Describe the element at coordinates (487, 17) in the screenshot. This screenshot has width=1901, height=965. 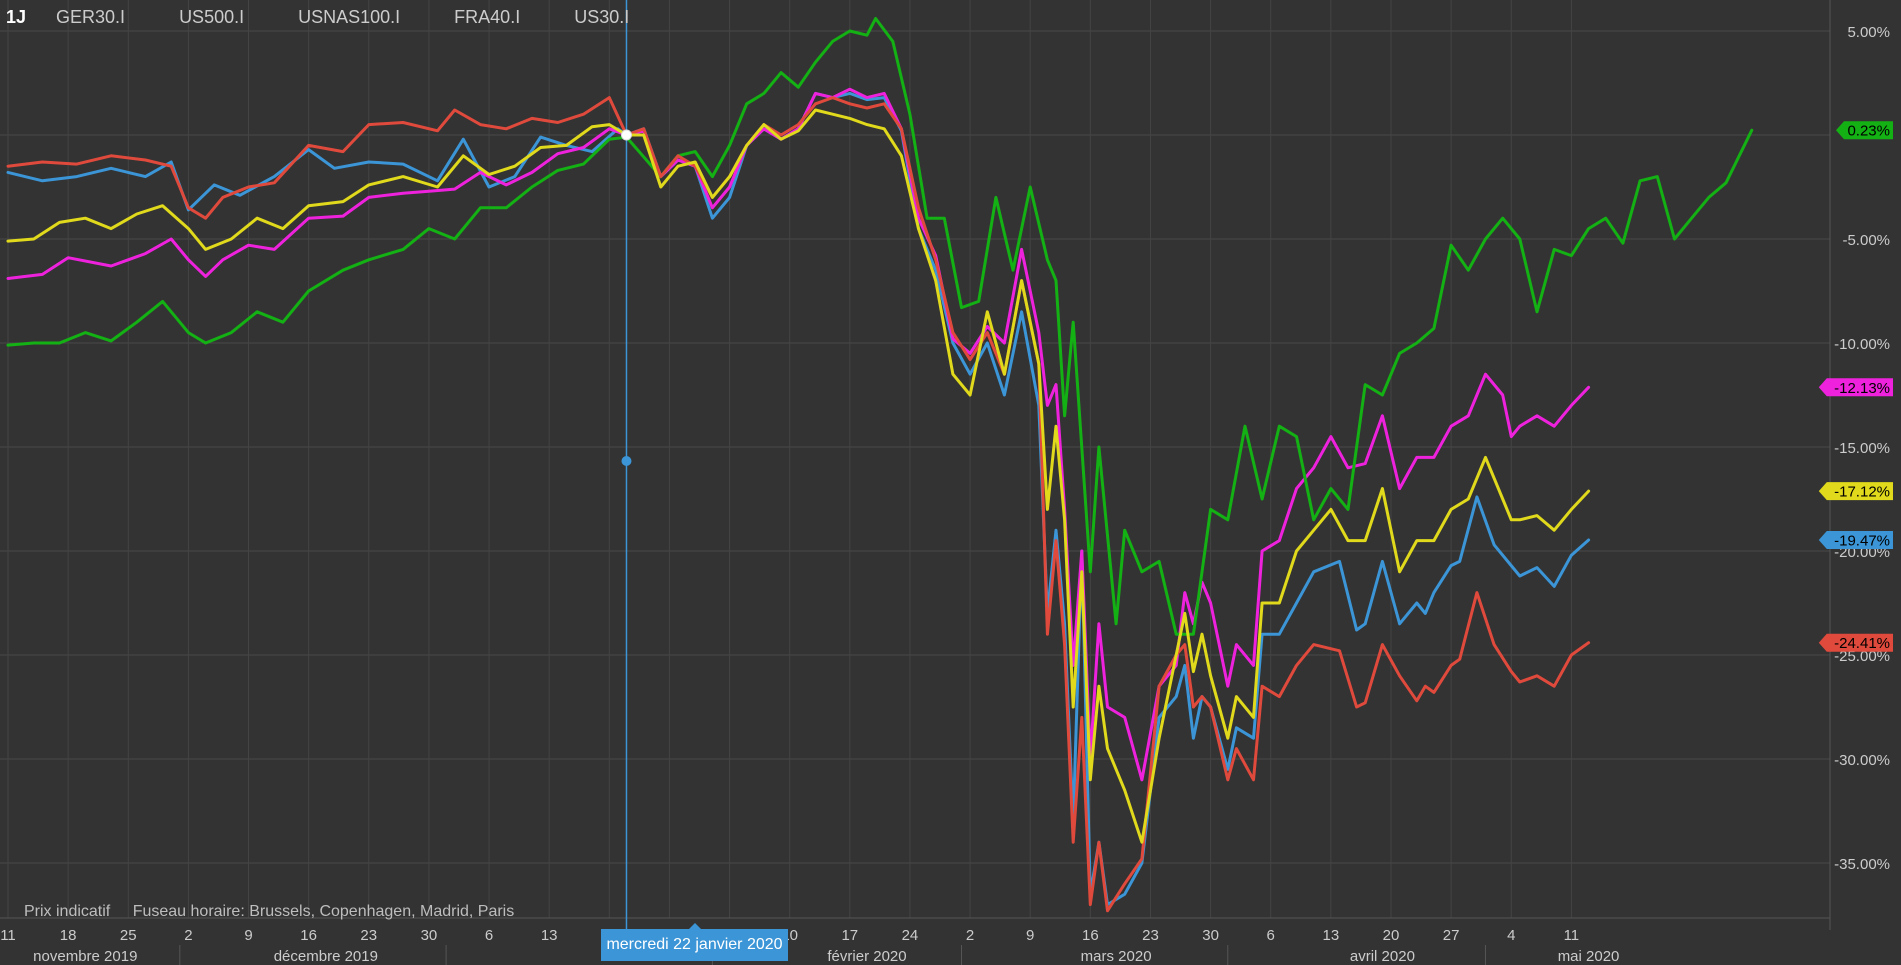
I see `legend-item-fra40: FRA40.I` at that location.